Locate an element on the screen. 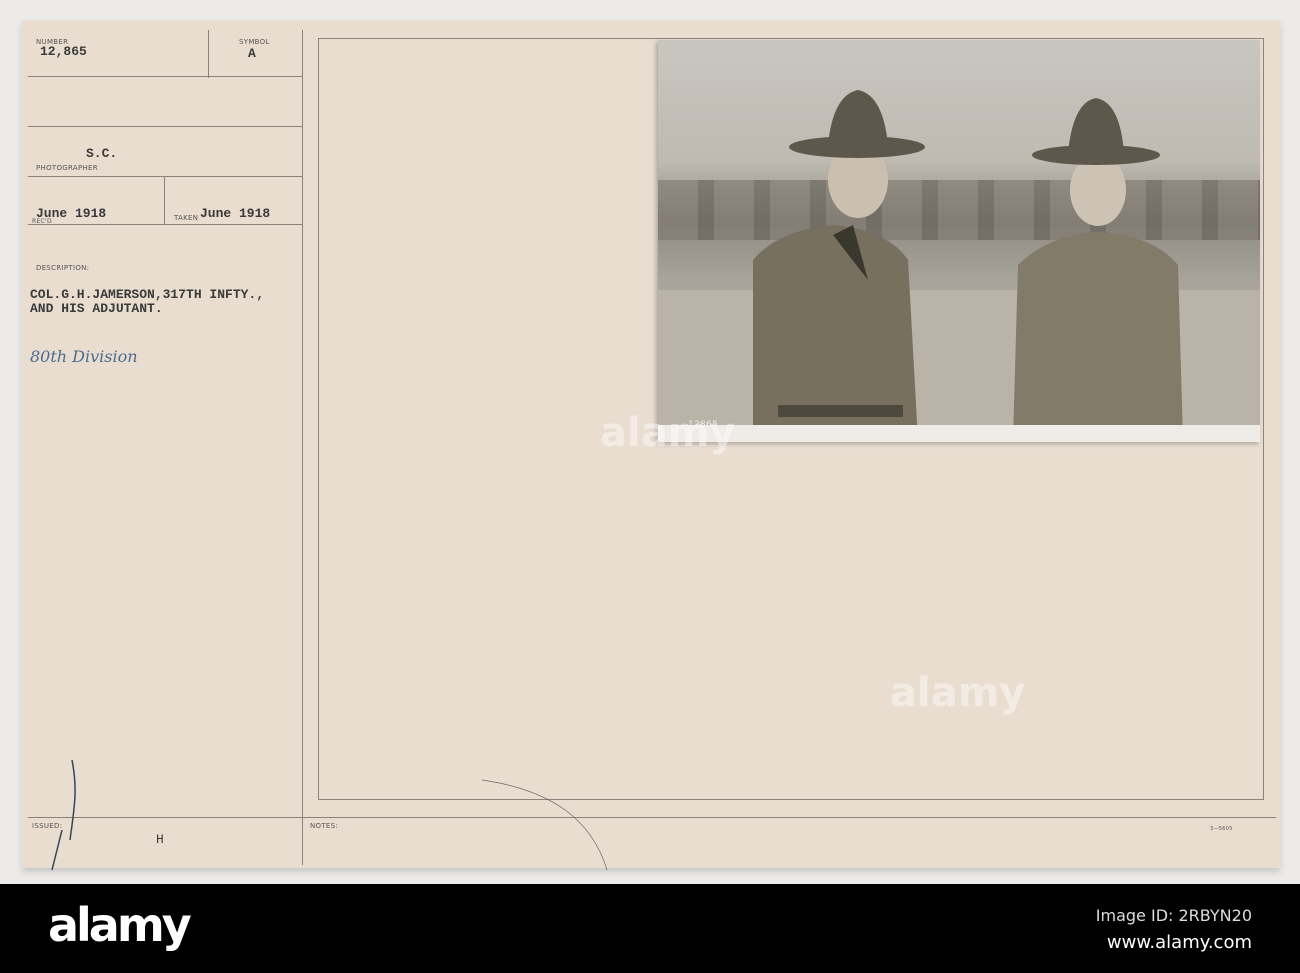  alamy-url: www.alamy.com is located at coordinates (1179, 942).